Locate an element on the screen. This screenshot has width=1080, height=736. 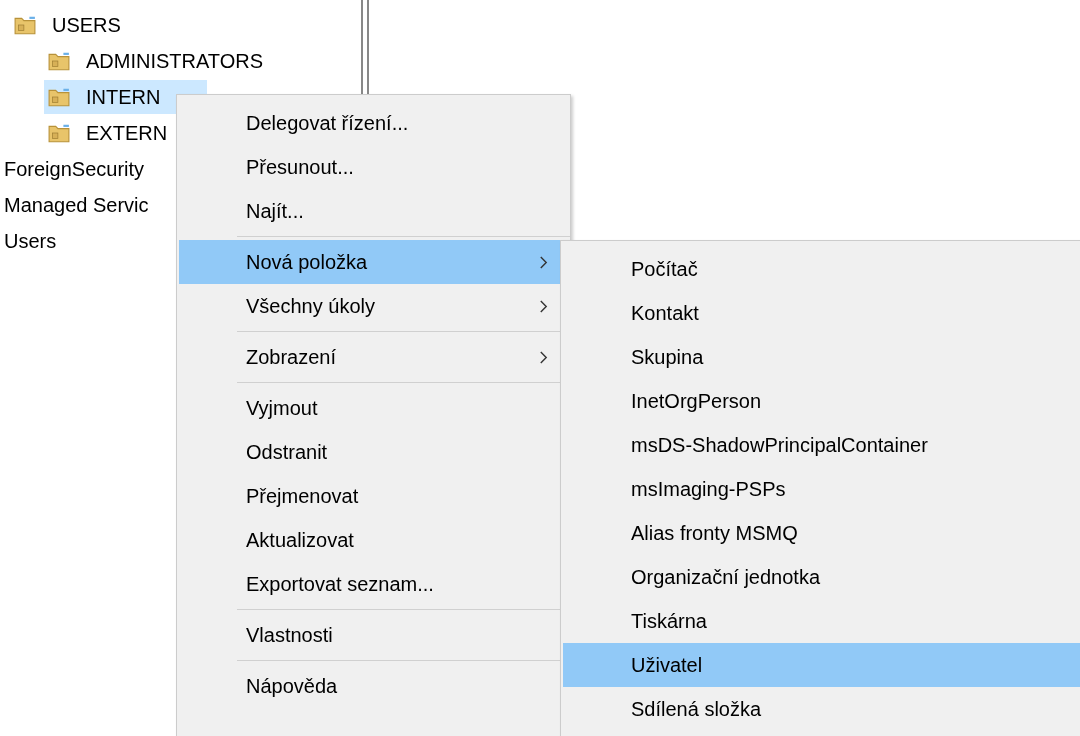
tree-item: ForeignSecurity is located at coordinates (74, 169).